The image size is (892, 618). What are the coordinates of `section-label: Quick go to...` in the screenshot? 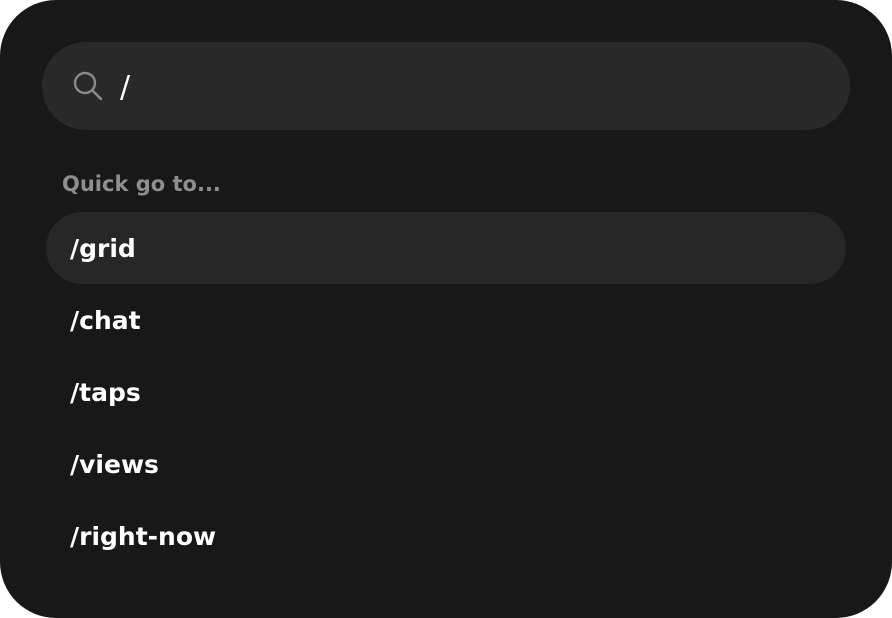 It's located at (141, 184).